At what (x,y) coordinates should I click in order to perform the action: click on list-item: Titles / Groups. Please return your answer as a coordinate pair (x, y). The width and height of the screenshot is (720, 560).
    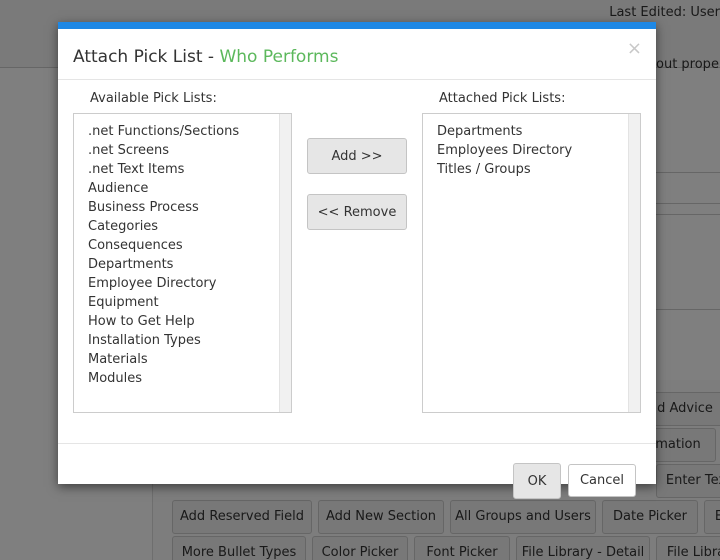
    Looking at the image, I should click on (531, 169).